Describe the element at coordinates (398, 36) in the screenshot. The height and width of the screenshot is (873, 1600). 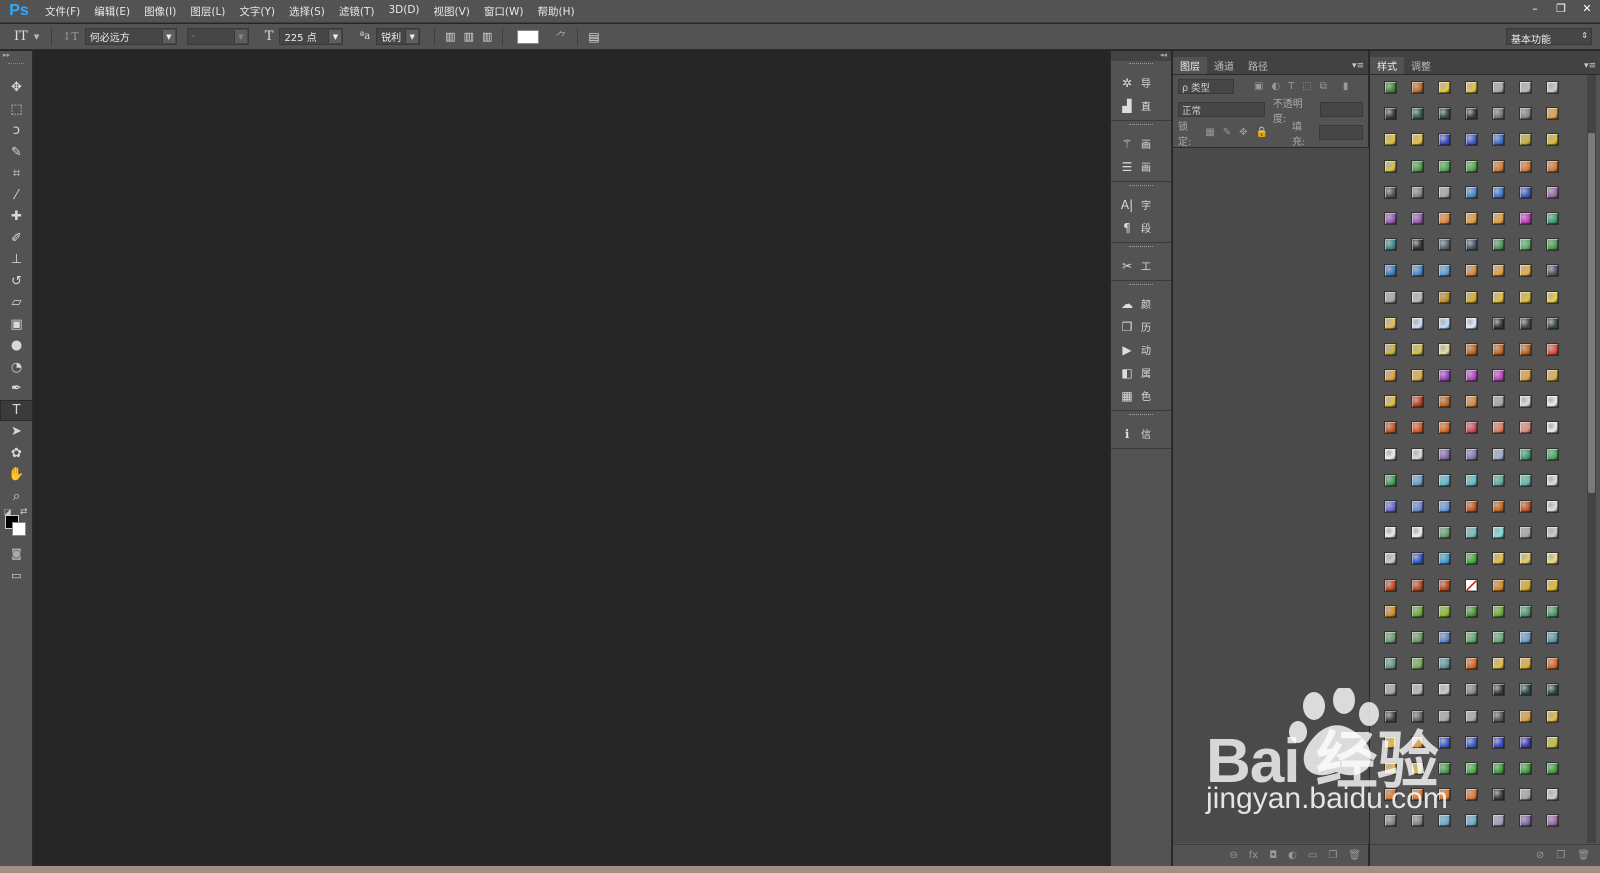
I see `antialias-select: 锐利 ▼` at that location.